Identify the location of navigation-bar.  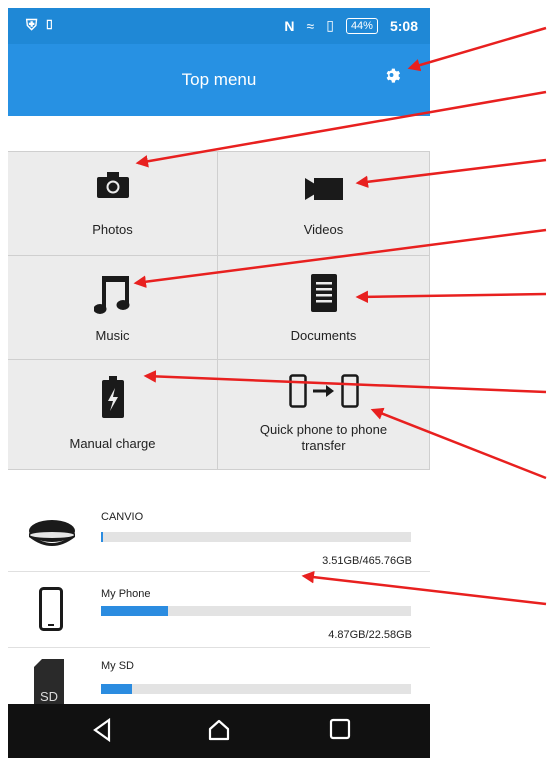
(219, 731).